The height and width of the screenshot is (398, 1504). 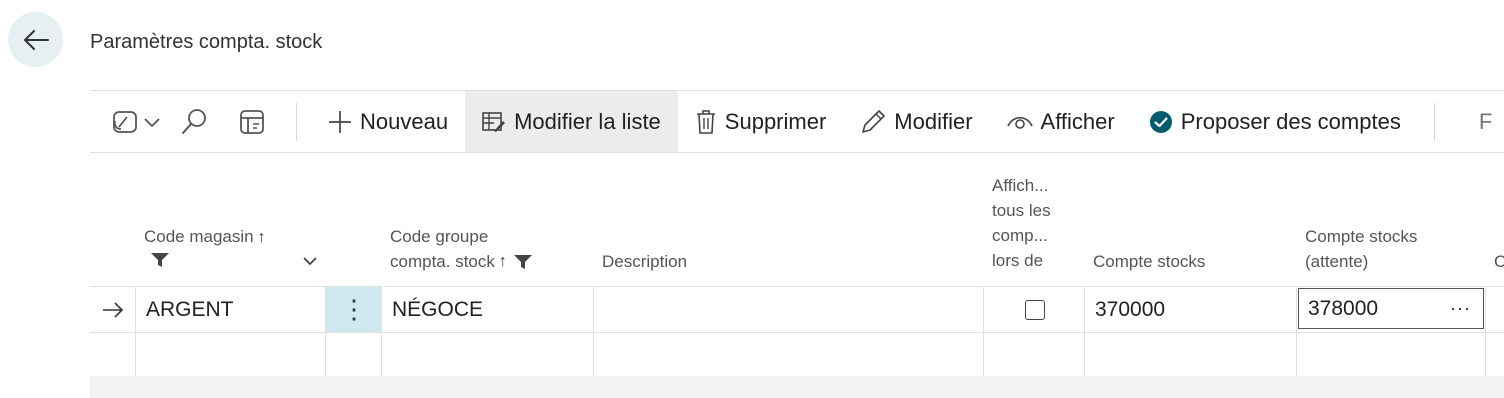 I want to click on edit-button: Modifier, so click(x=916, y=121).